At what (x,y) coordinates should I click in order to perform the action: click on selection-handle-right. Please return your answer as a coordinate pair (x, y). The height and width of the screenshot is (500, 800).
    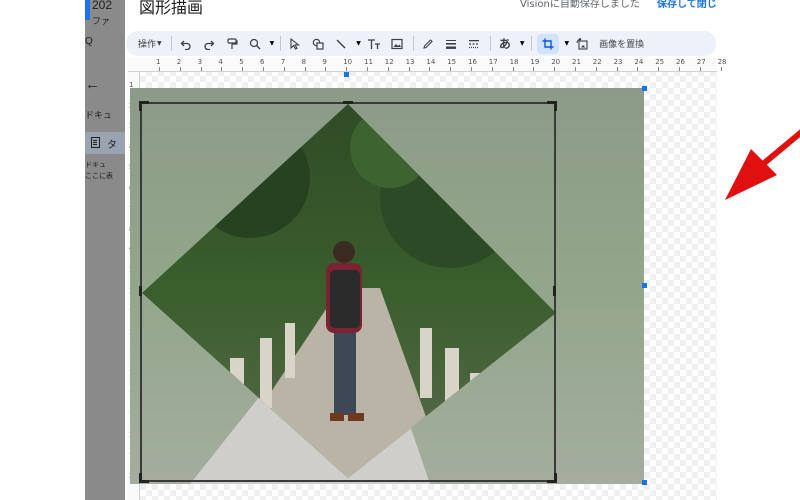
    Looking at the image, I should click on (644, 285).